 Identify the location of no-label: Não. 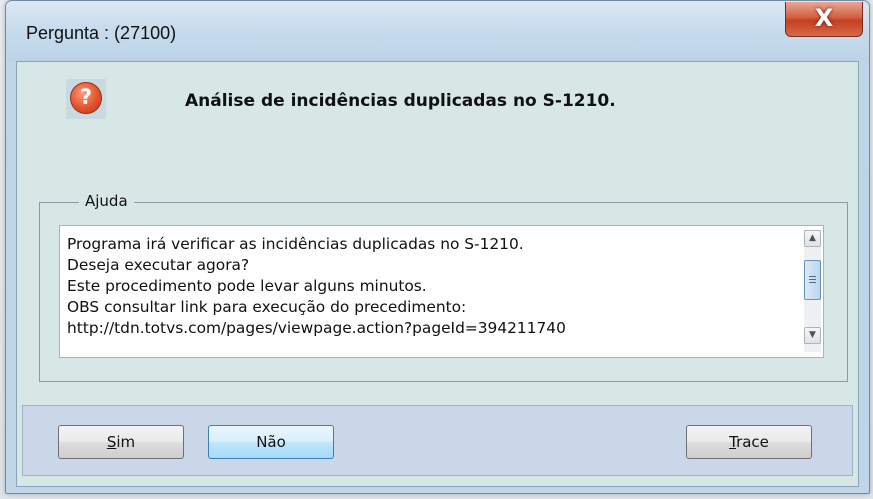
(271, 442).